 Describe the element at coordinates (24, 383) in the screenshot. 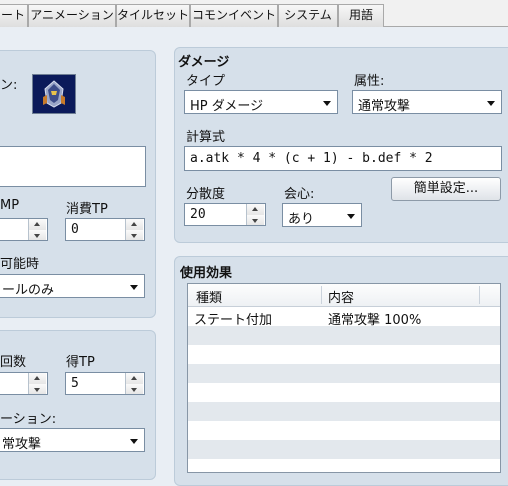

I see `repeat-stepper` at that location.